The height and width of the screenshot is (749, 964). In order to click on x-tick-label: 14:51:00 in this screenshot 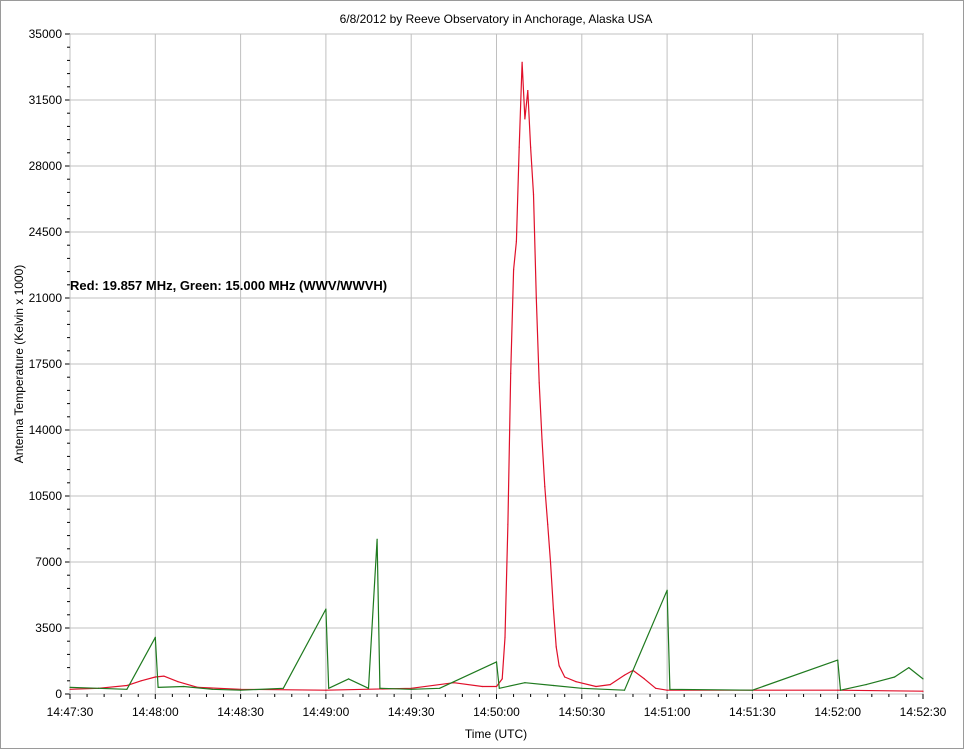, I will do `click(667, 712)`.